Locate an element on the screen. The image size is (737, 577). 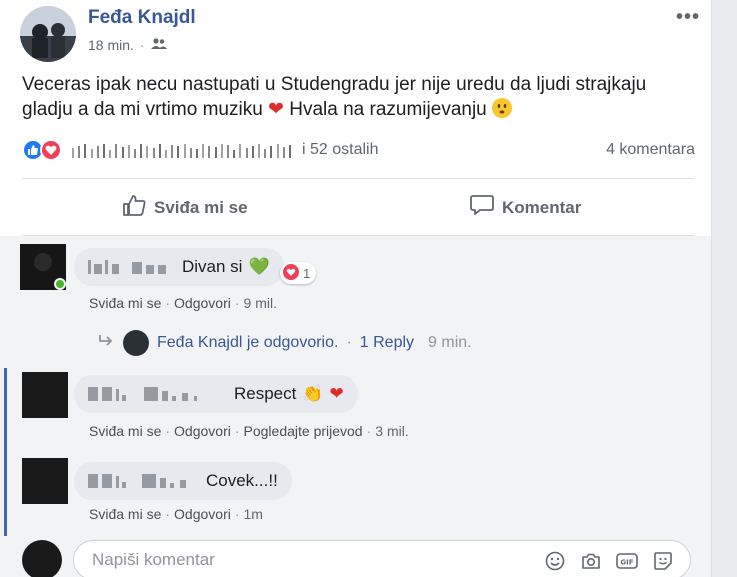
comment-button: Komentar is located at coordinates (525, 207).